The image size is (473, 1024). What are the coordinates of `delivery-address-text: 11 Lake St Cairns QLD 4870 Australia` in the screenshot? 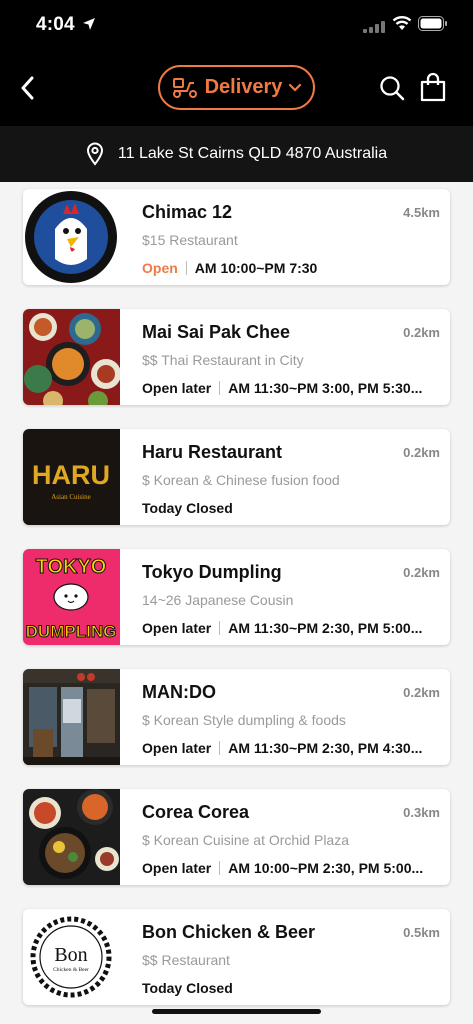 It's located at (252, 153).